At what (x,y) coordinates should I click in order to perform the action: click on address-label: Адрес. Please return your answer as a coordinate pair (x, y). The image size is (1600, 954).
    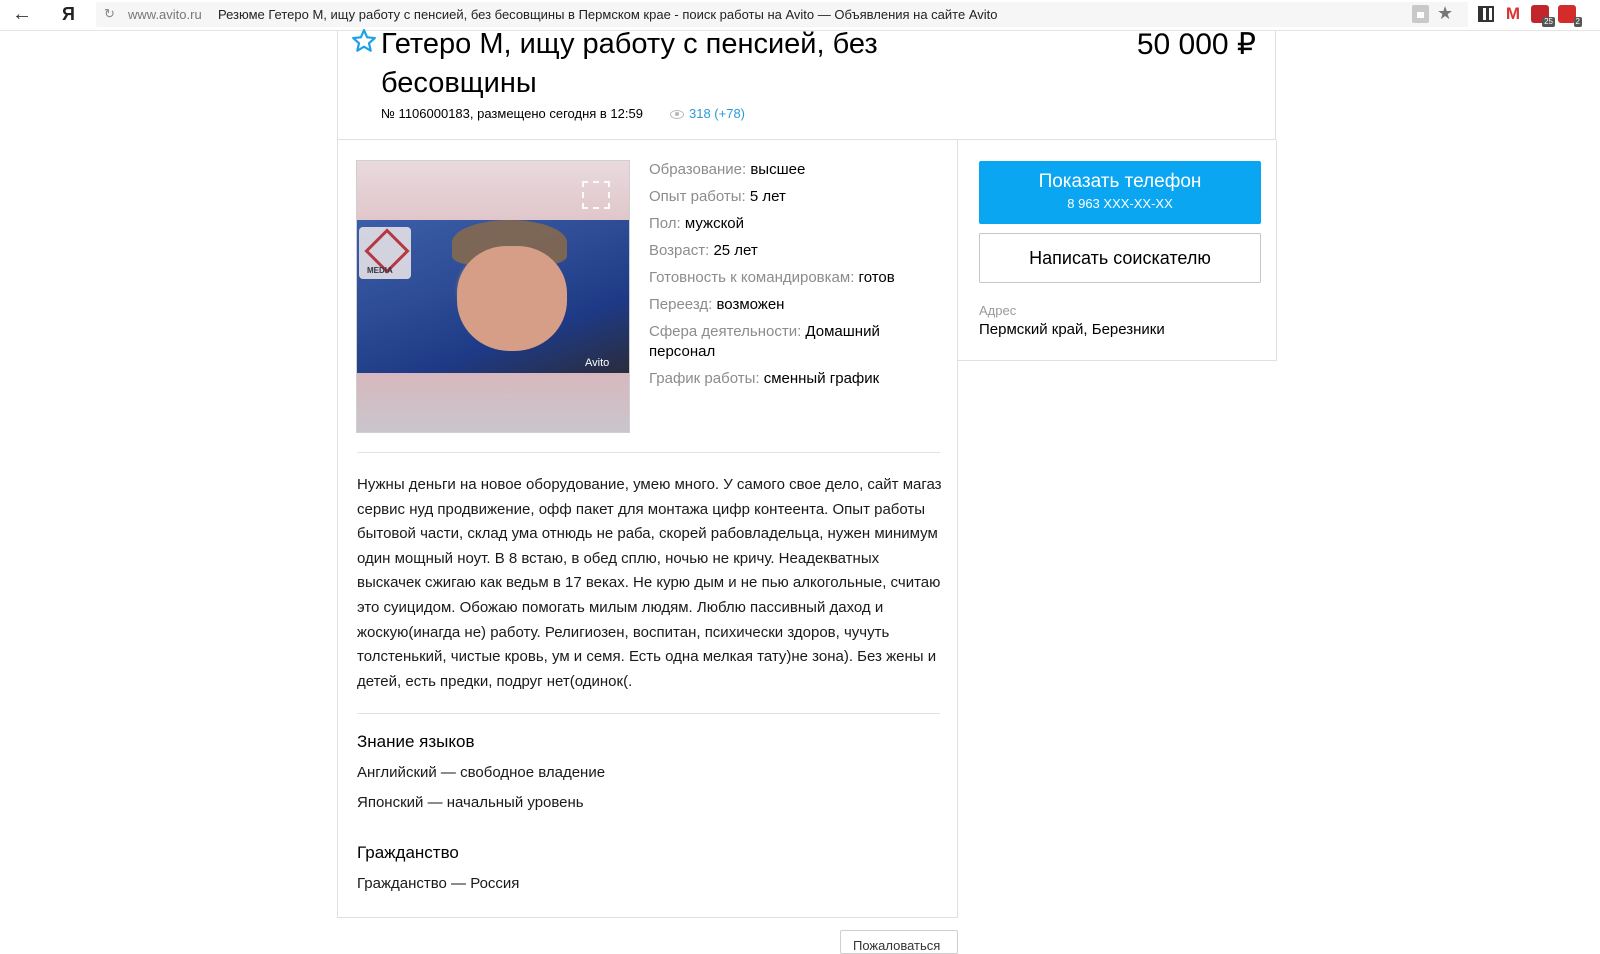
    Looking at the image, I should click on (998, 310).